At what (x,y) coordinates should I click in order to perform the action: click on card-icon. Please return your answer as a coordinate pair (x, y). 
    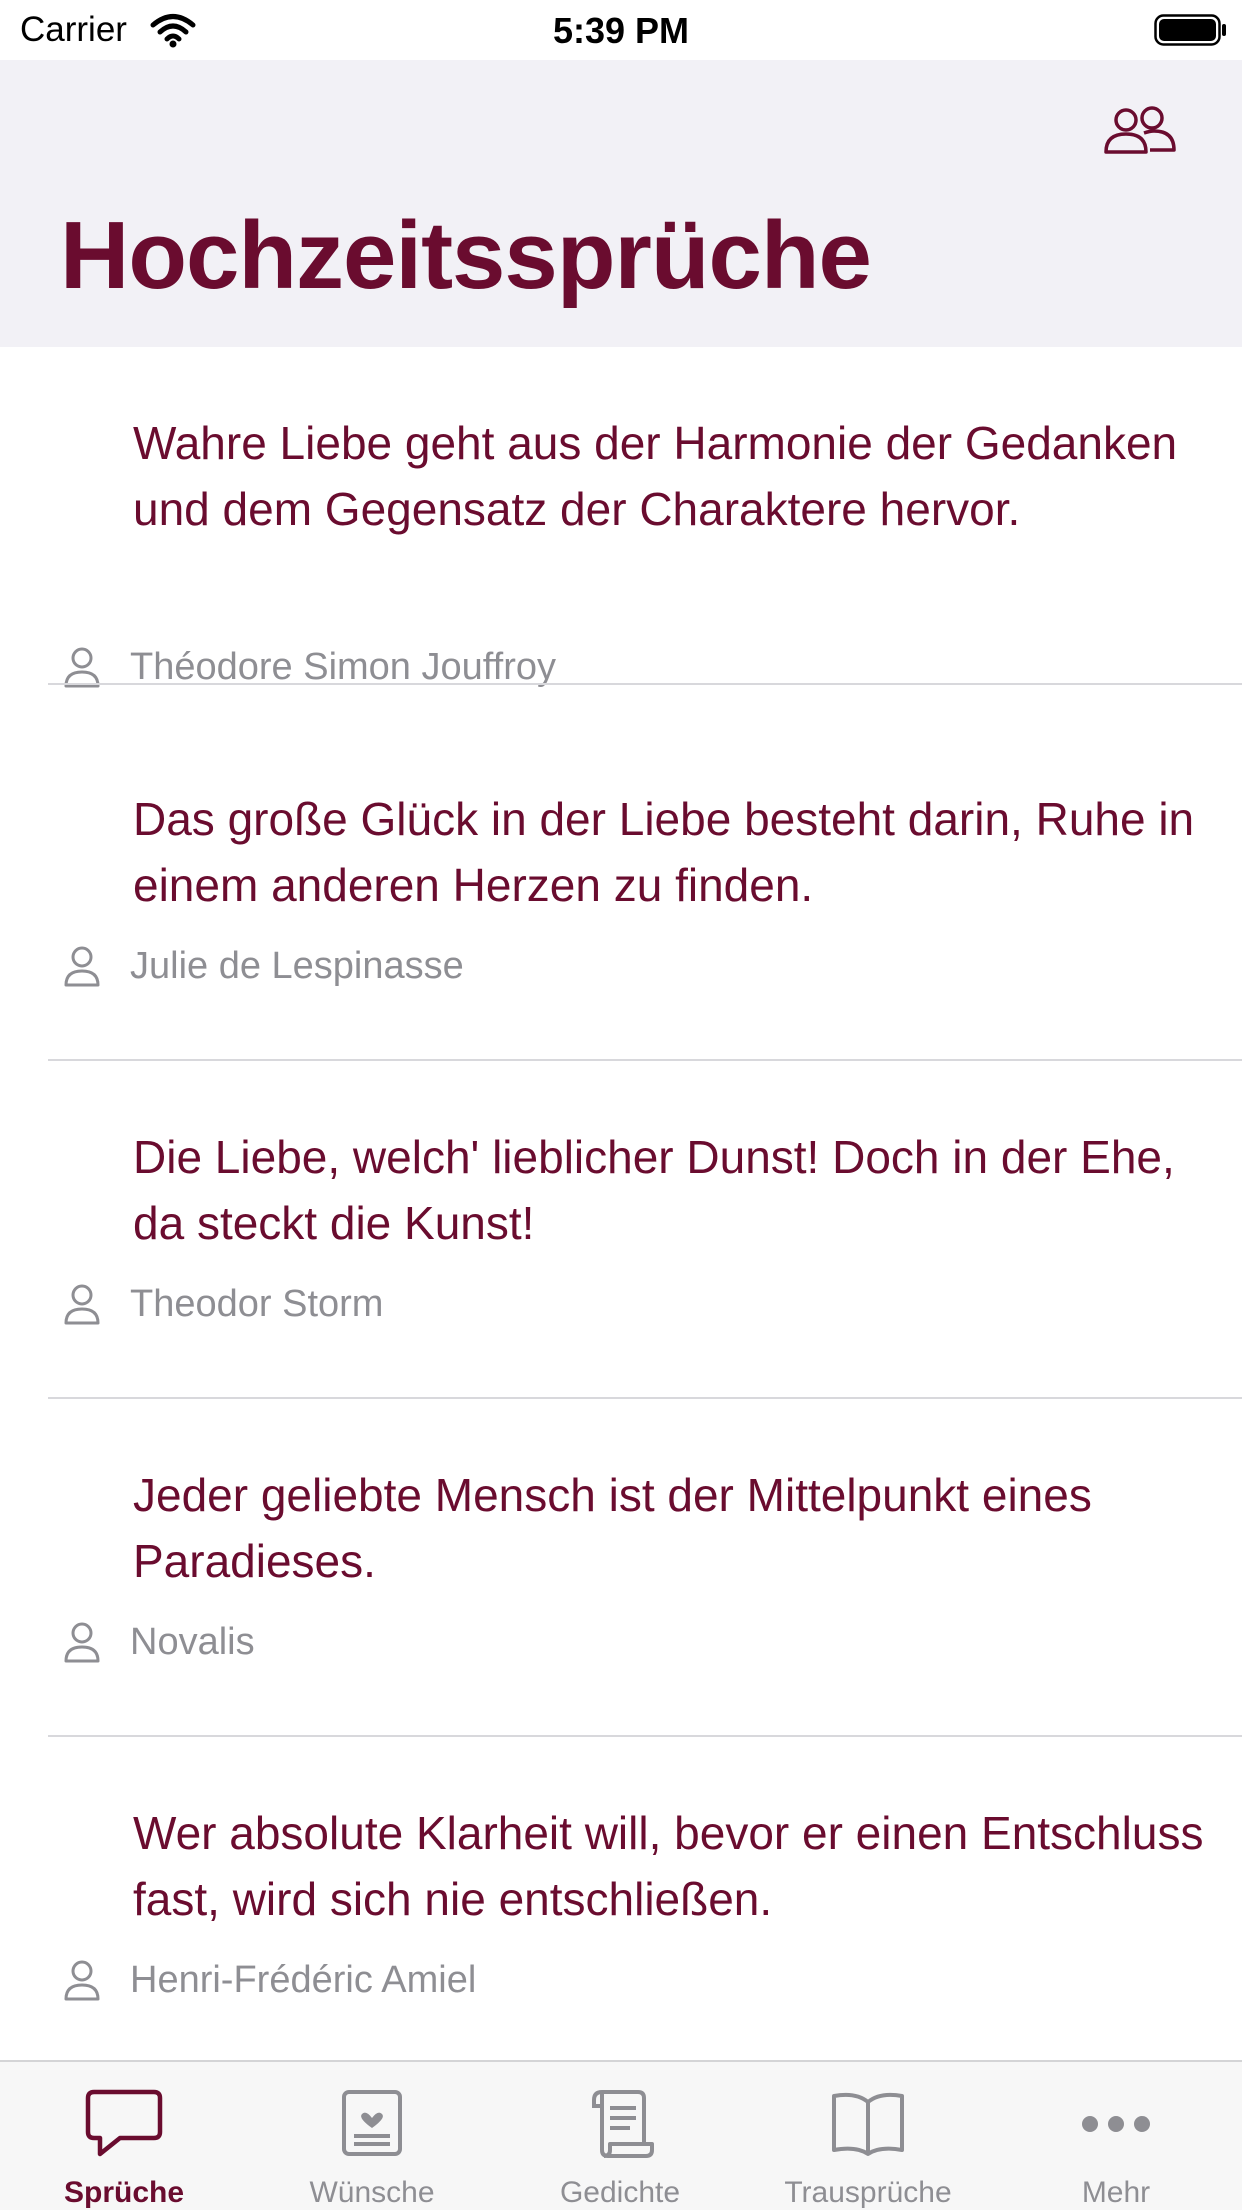
    Looking at the image, I should click on (372, 2123).